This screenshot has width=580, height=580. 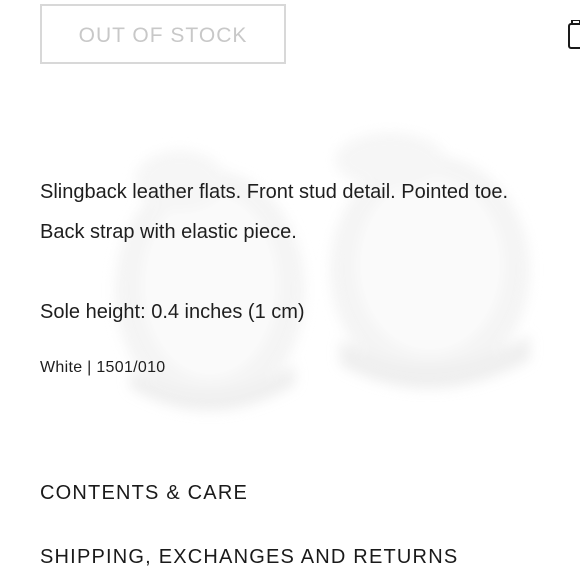 I want to click on description-line: Back strap with elastic piece., so click(x=168, y=232).